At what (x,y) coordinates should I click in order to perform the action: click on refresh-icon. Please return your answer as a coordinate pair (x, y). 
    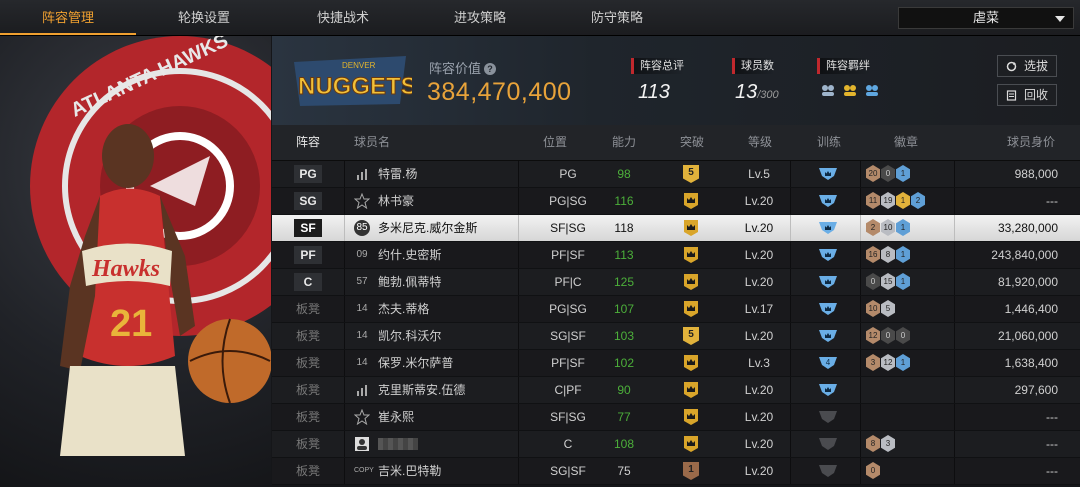
    Looking at the image, I should click on (1011, 66).